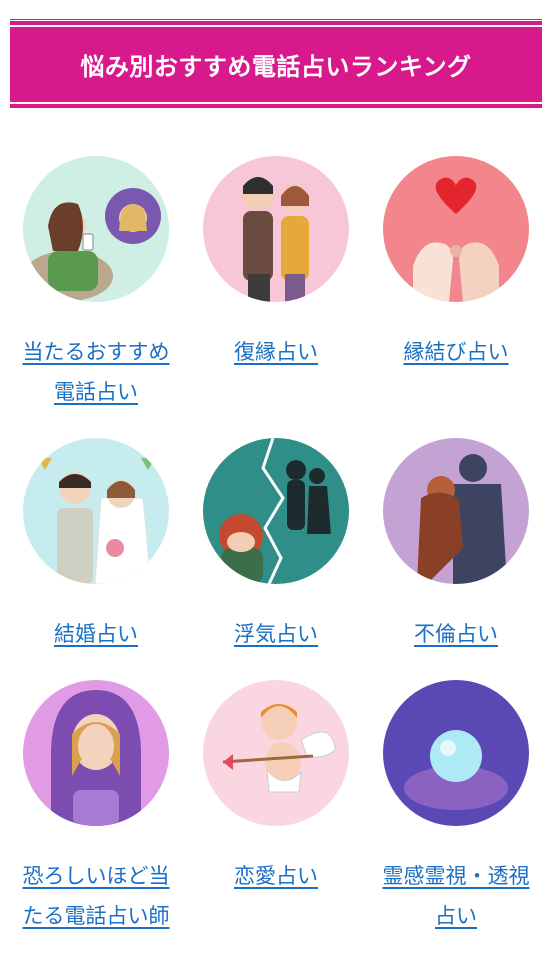 The height and width of the screenshot is (980, 554). I want to click on category-link: 不倫占い, so click(456, 634).